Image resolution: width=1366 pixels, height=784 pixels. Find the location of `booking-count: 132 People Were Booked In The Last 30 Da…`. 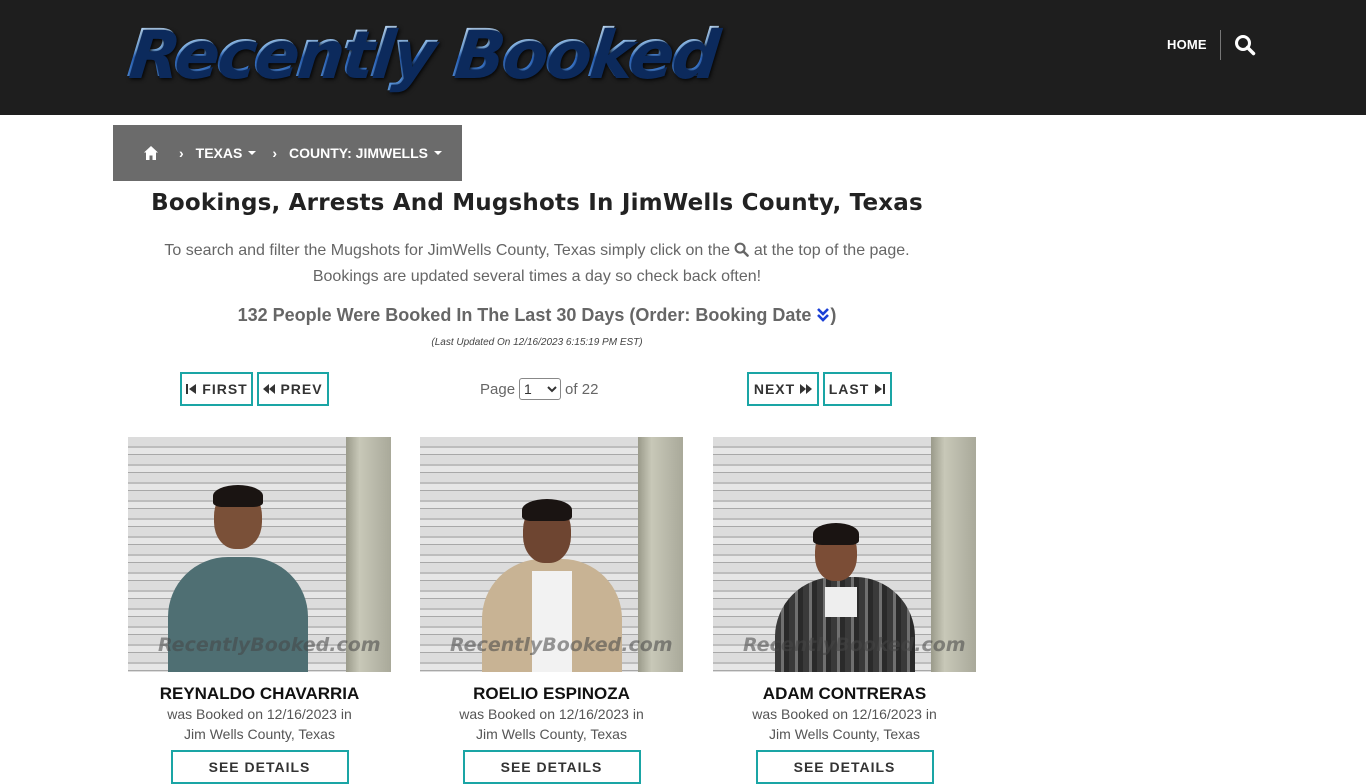

booking-count: 132 People Were Booked In The Last 30 Da… is located at coordinates (537, 315).